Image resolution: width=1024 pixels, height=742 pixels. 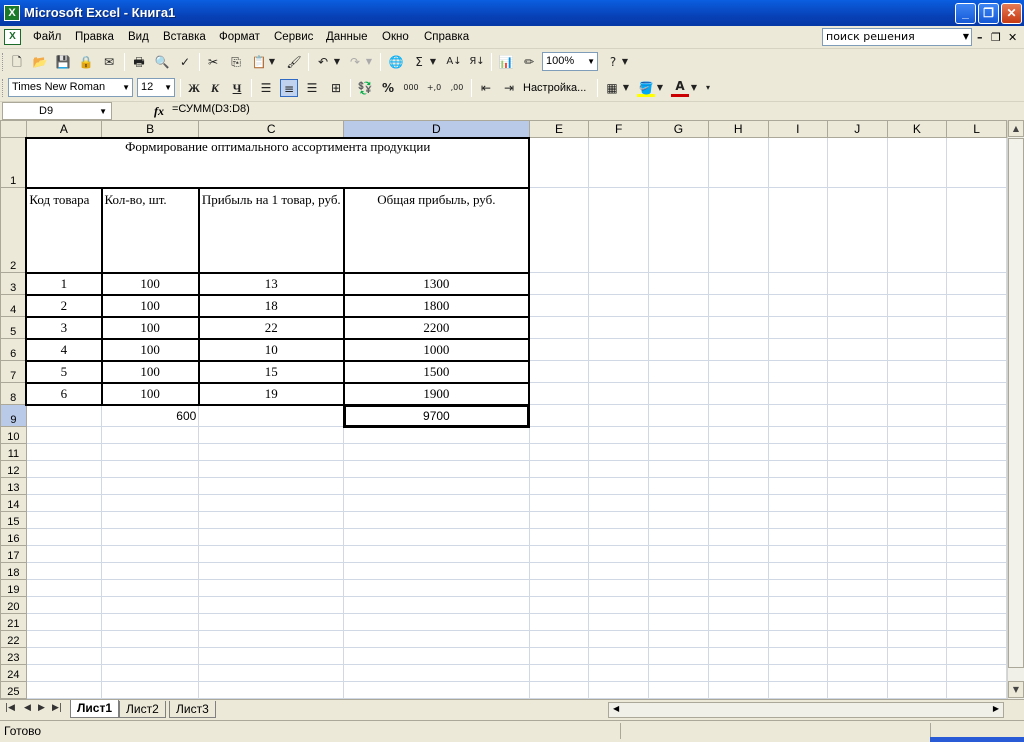 What do you see at coordinates (64, 393) in the screenshot?
I see `cell-code: 6` at bounding box center [64, 393].